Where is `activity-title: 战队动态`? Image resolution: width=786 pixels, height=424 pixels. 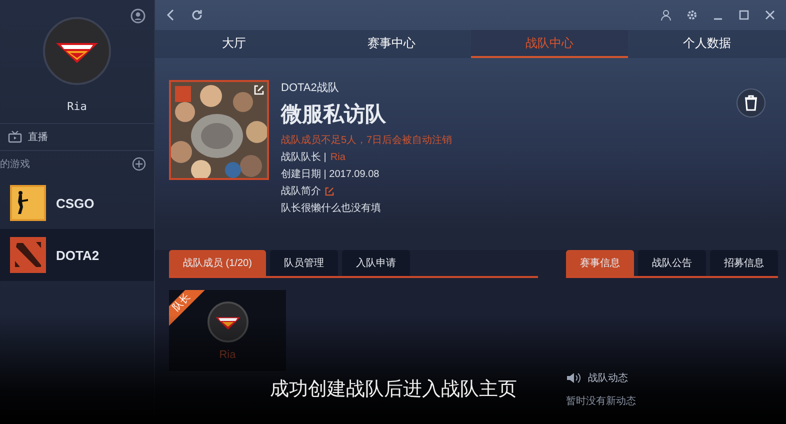
activity-title: 战队动态 is located at coordinates (608, 378).